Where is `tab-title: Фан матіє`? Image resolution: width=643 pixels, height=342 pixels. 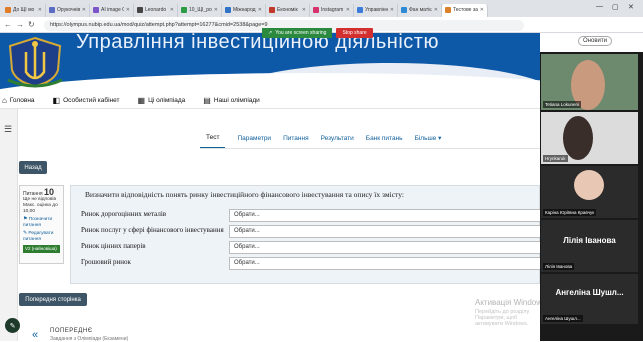
tab-title: Фан матіє is located at coordinates (420, 10).